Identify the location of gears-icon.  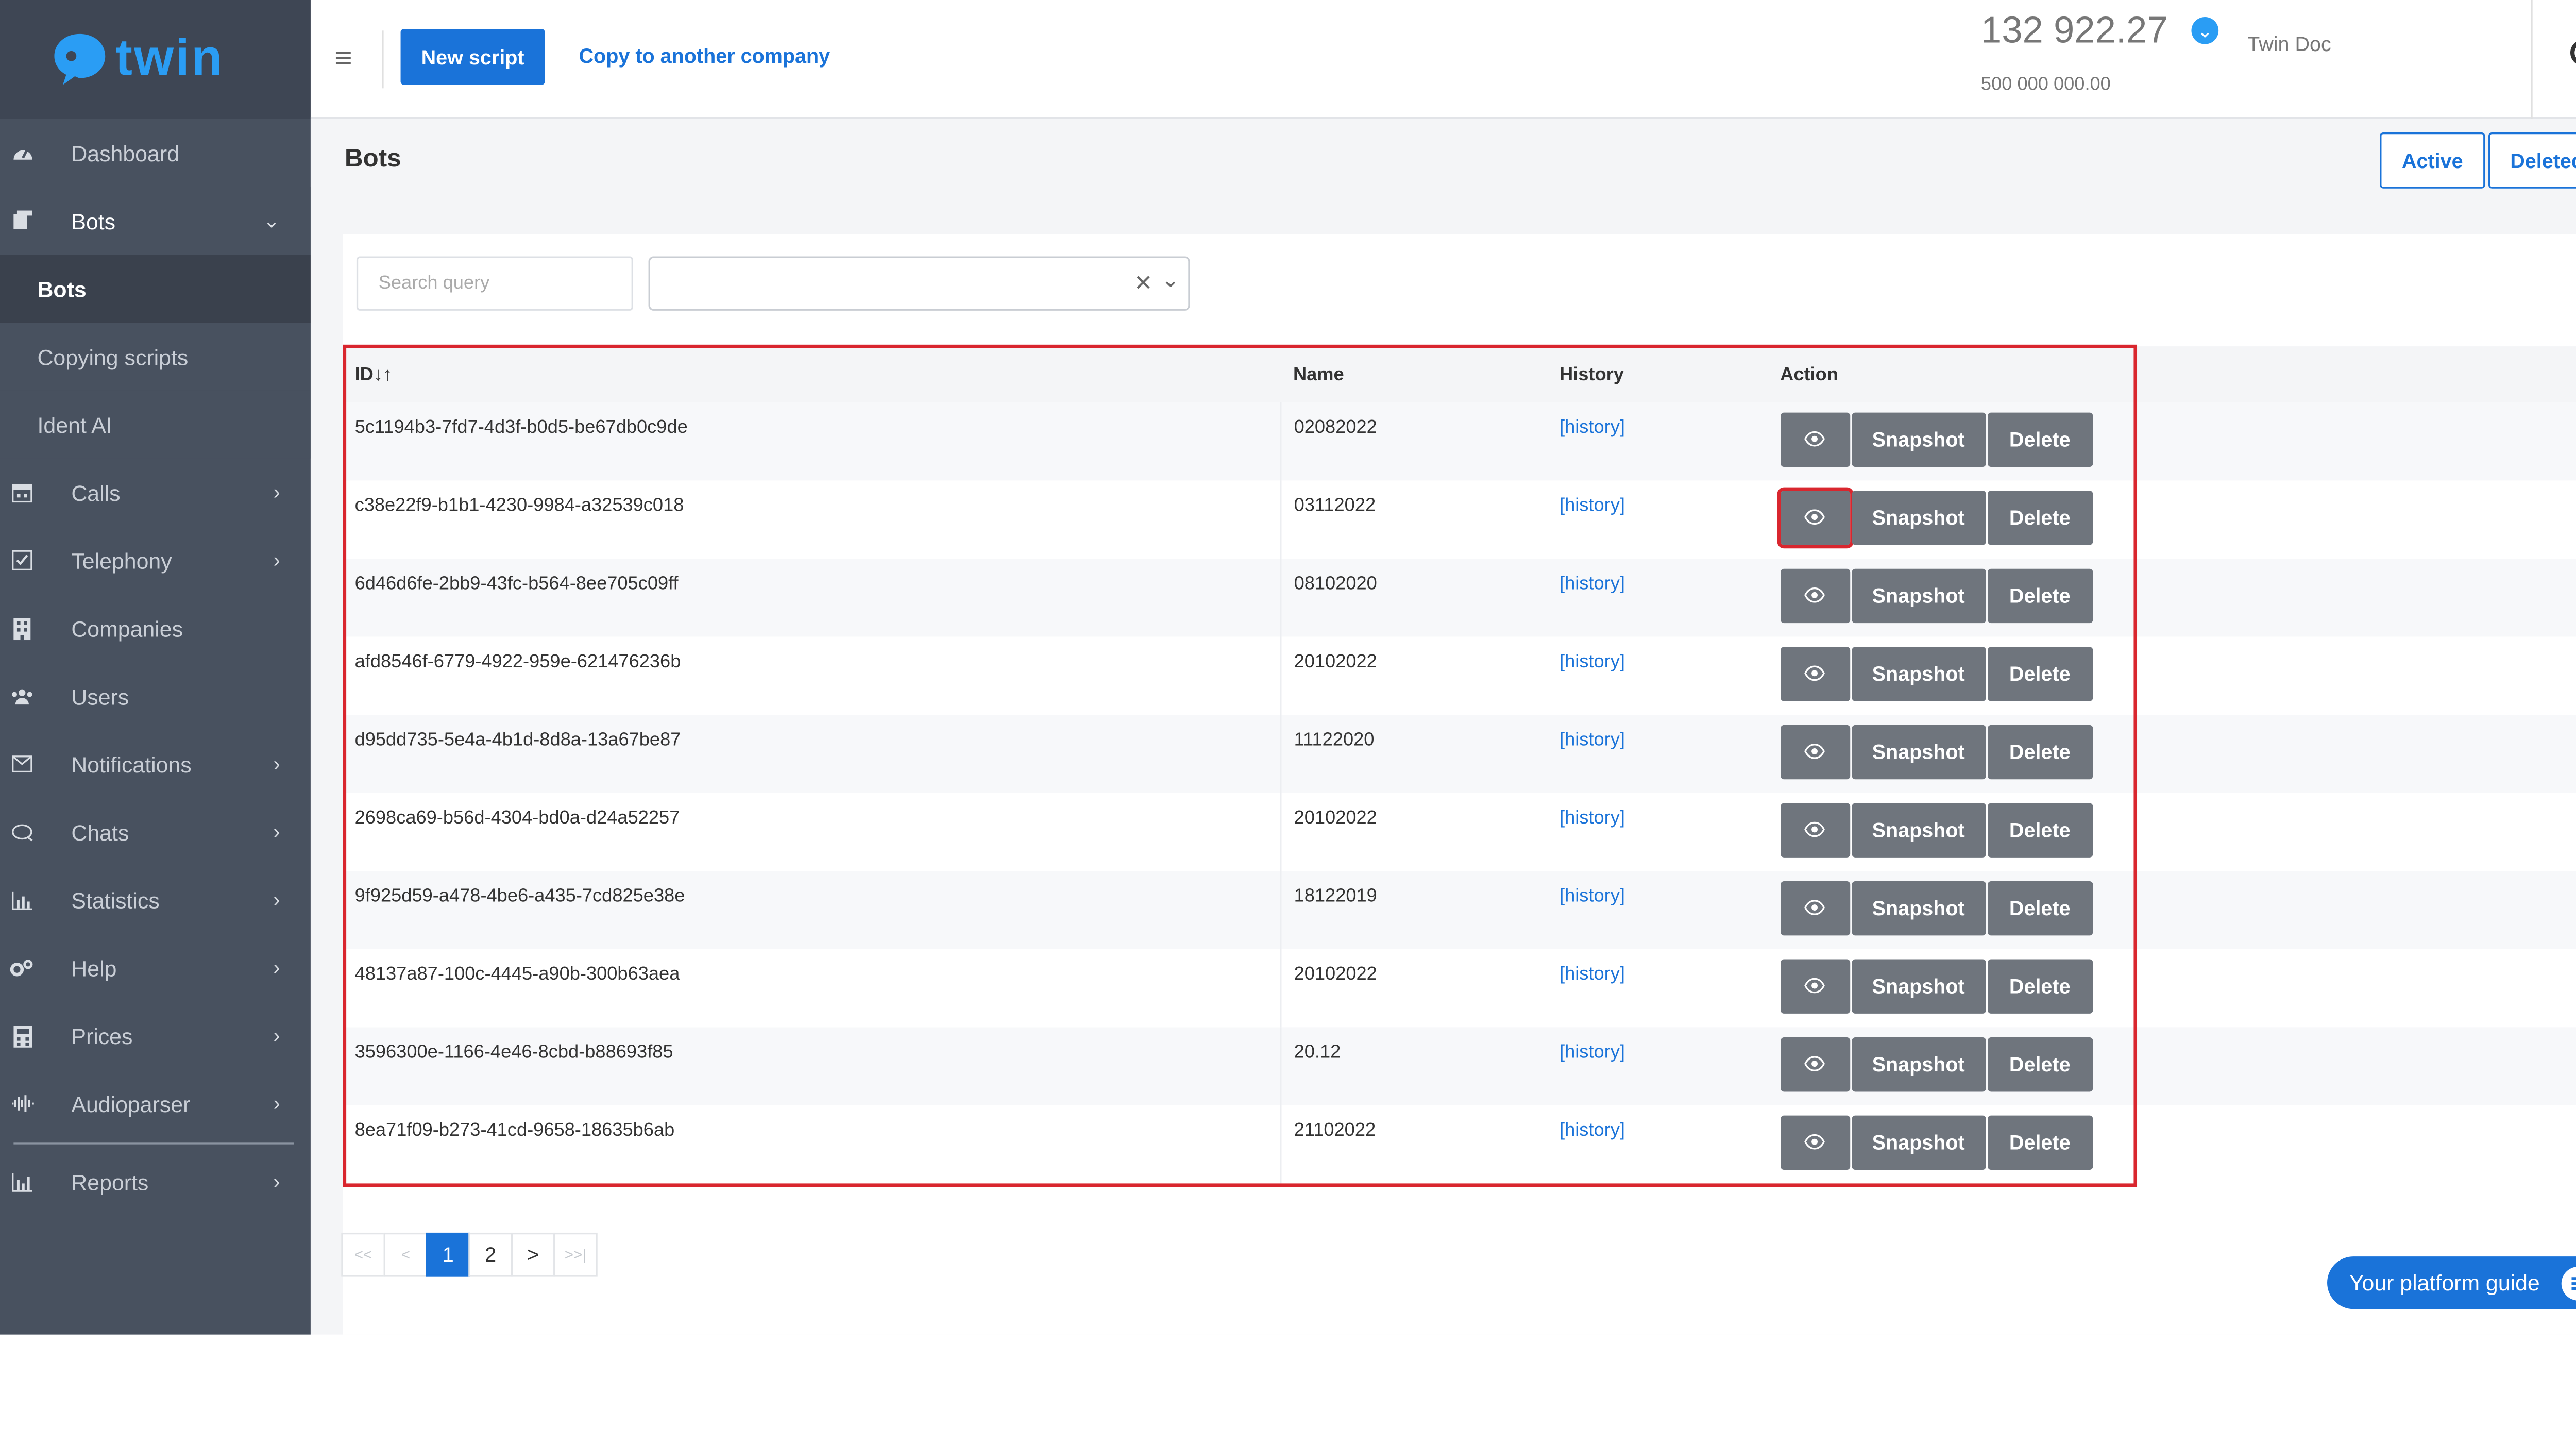
(22, 968).